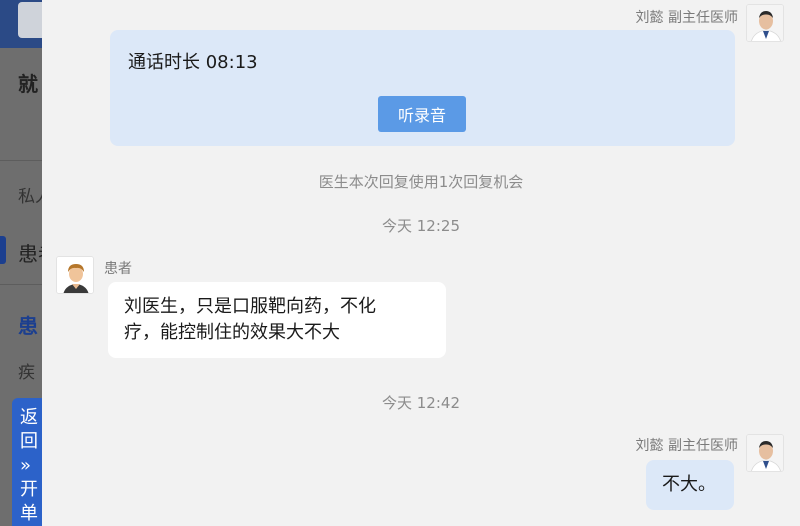 Image resolution: width=800 pixels, height=526 pixels. I want to click on doctor-message-bubble: 不大。, so click(690, 485).